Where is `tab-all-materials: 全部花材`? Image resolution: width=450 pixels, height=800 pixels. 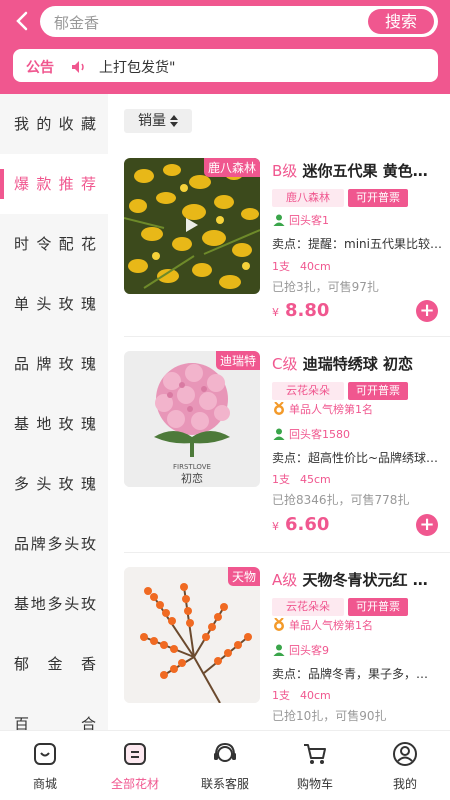 tab-all-materials: 全部花材 is located at coordinates (135, 765).